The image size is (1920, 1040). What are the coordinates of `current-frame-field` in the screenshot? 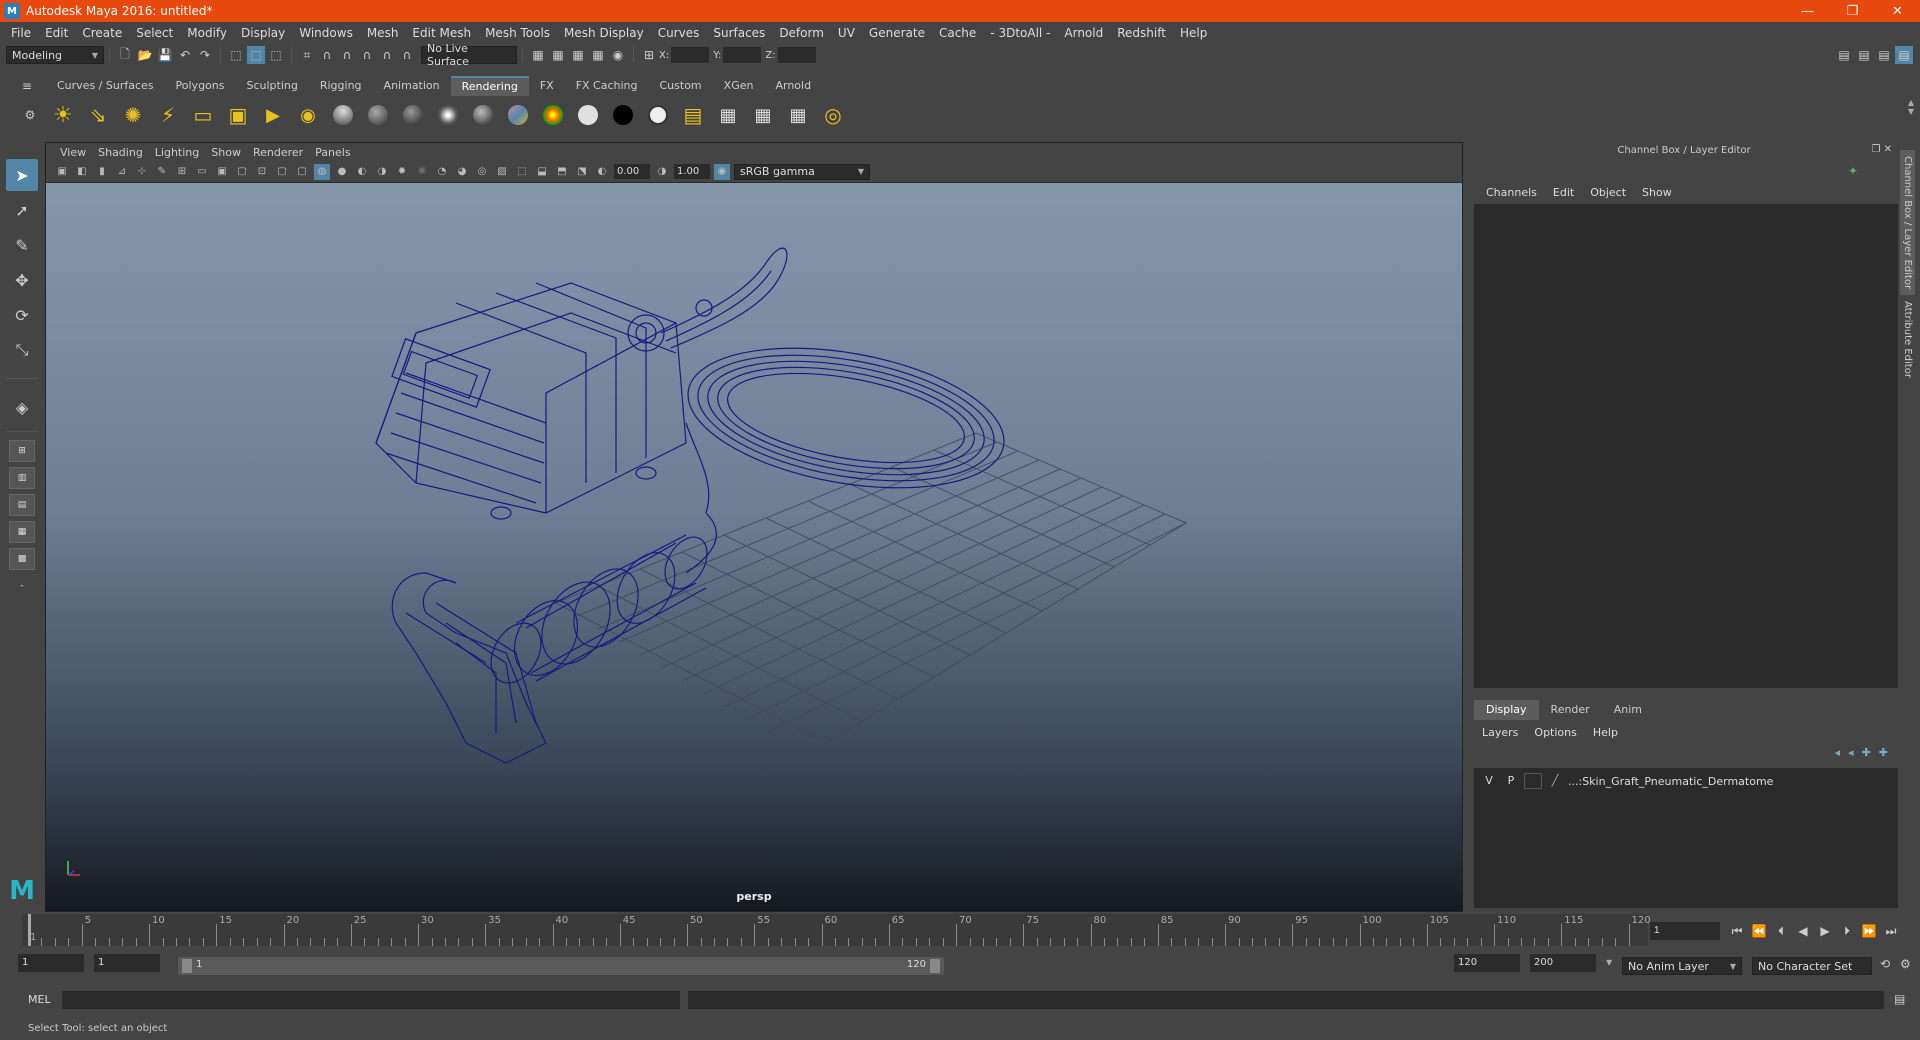 It's located at (1685, 931).